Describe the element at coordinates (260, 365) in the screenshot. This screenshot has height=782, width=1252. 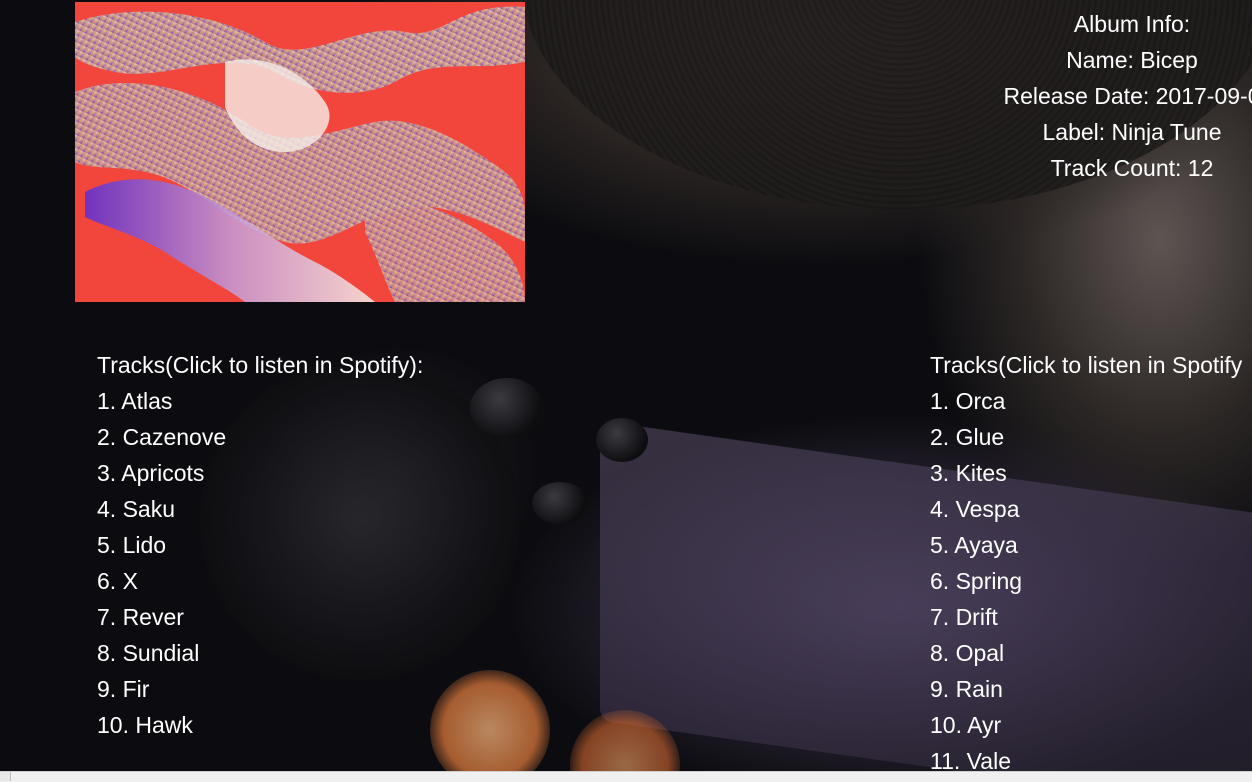
I see `tracks-heading: Tracks(Click to listen in Spotify):` at that location.